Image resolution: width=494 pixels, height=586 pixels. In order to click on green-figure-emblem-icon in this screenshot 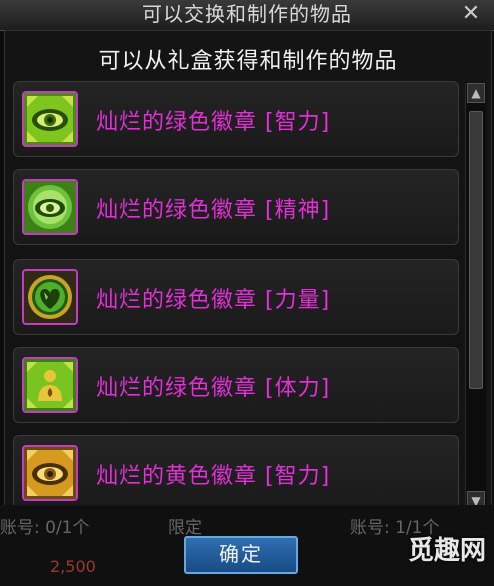, I will do `click(50, 385)`.